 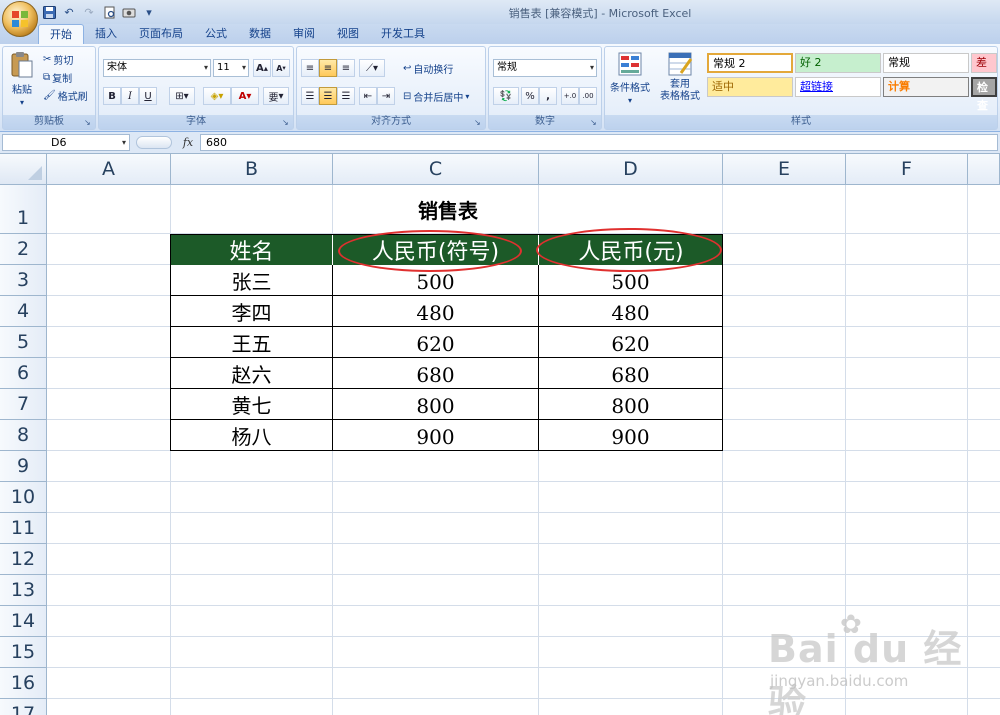 What do you see at coordinates (570, 96) in the screenshot?
I see `increase-decimal-icon: +.0` at bounding box center [570, 96].